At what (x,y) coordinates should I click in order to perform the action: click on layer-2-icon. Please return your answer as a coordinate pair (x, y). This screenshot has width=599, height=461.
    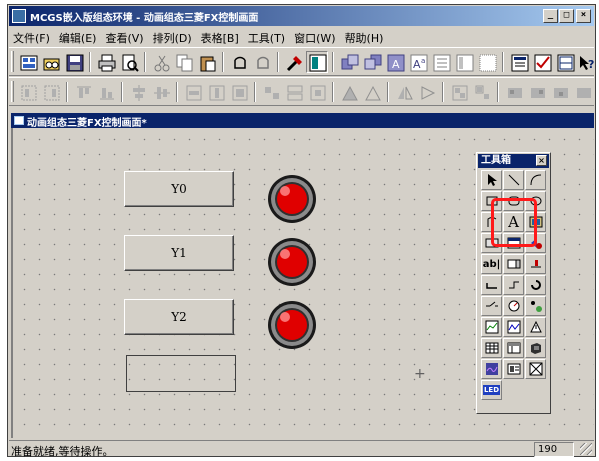
    Looking at the image, I should click on (537, 92).